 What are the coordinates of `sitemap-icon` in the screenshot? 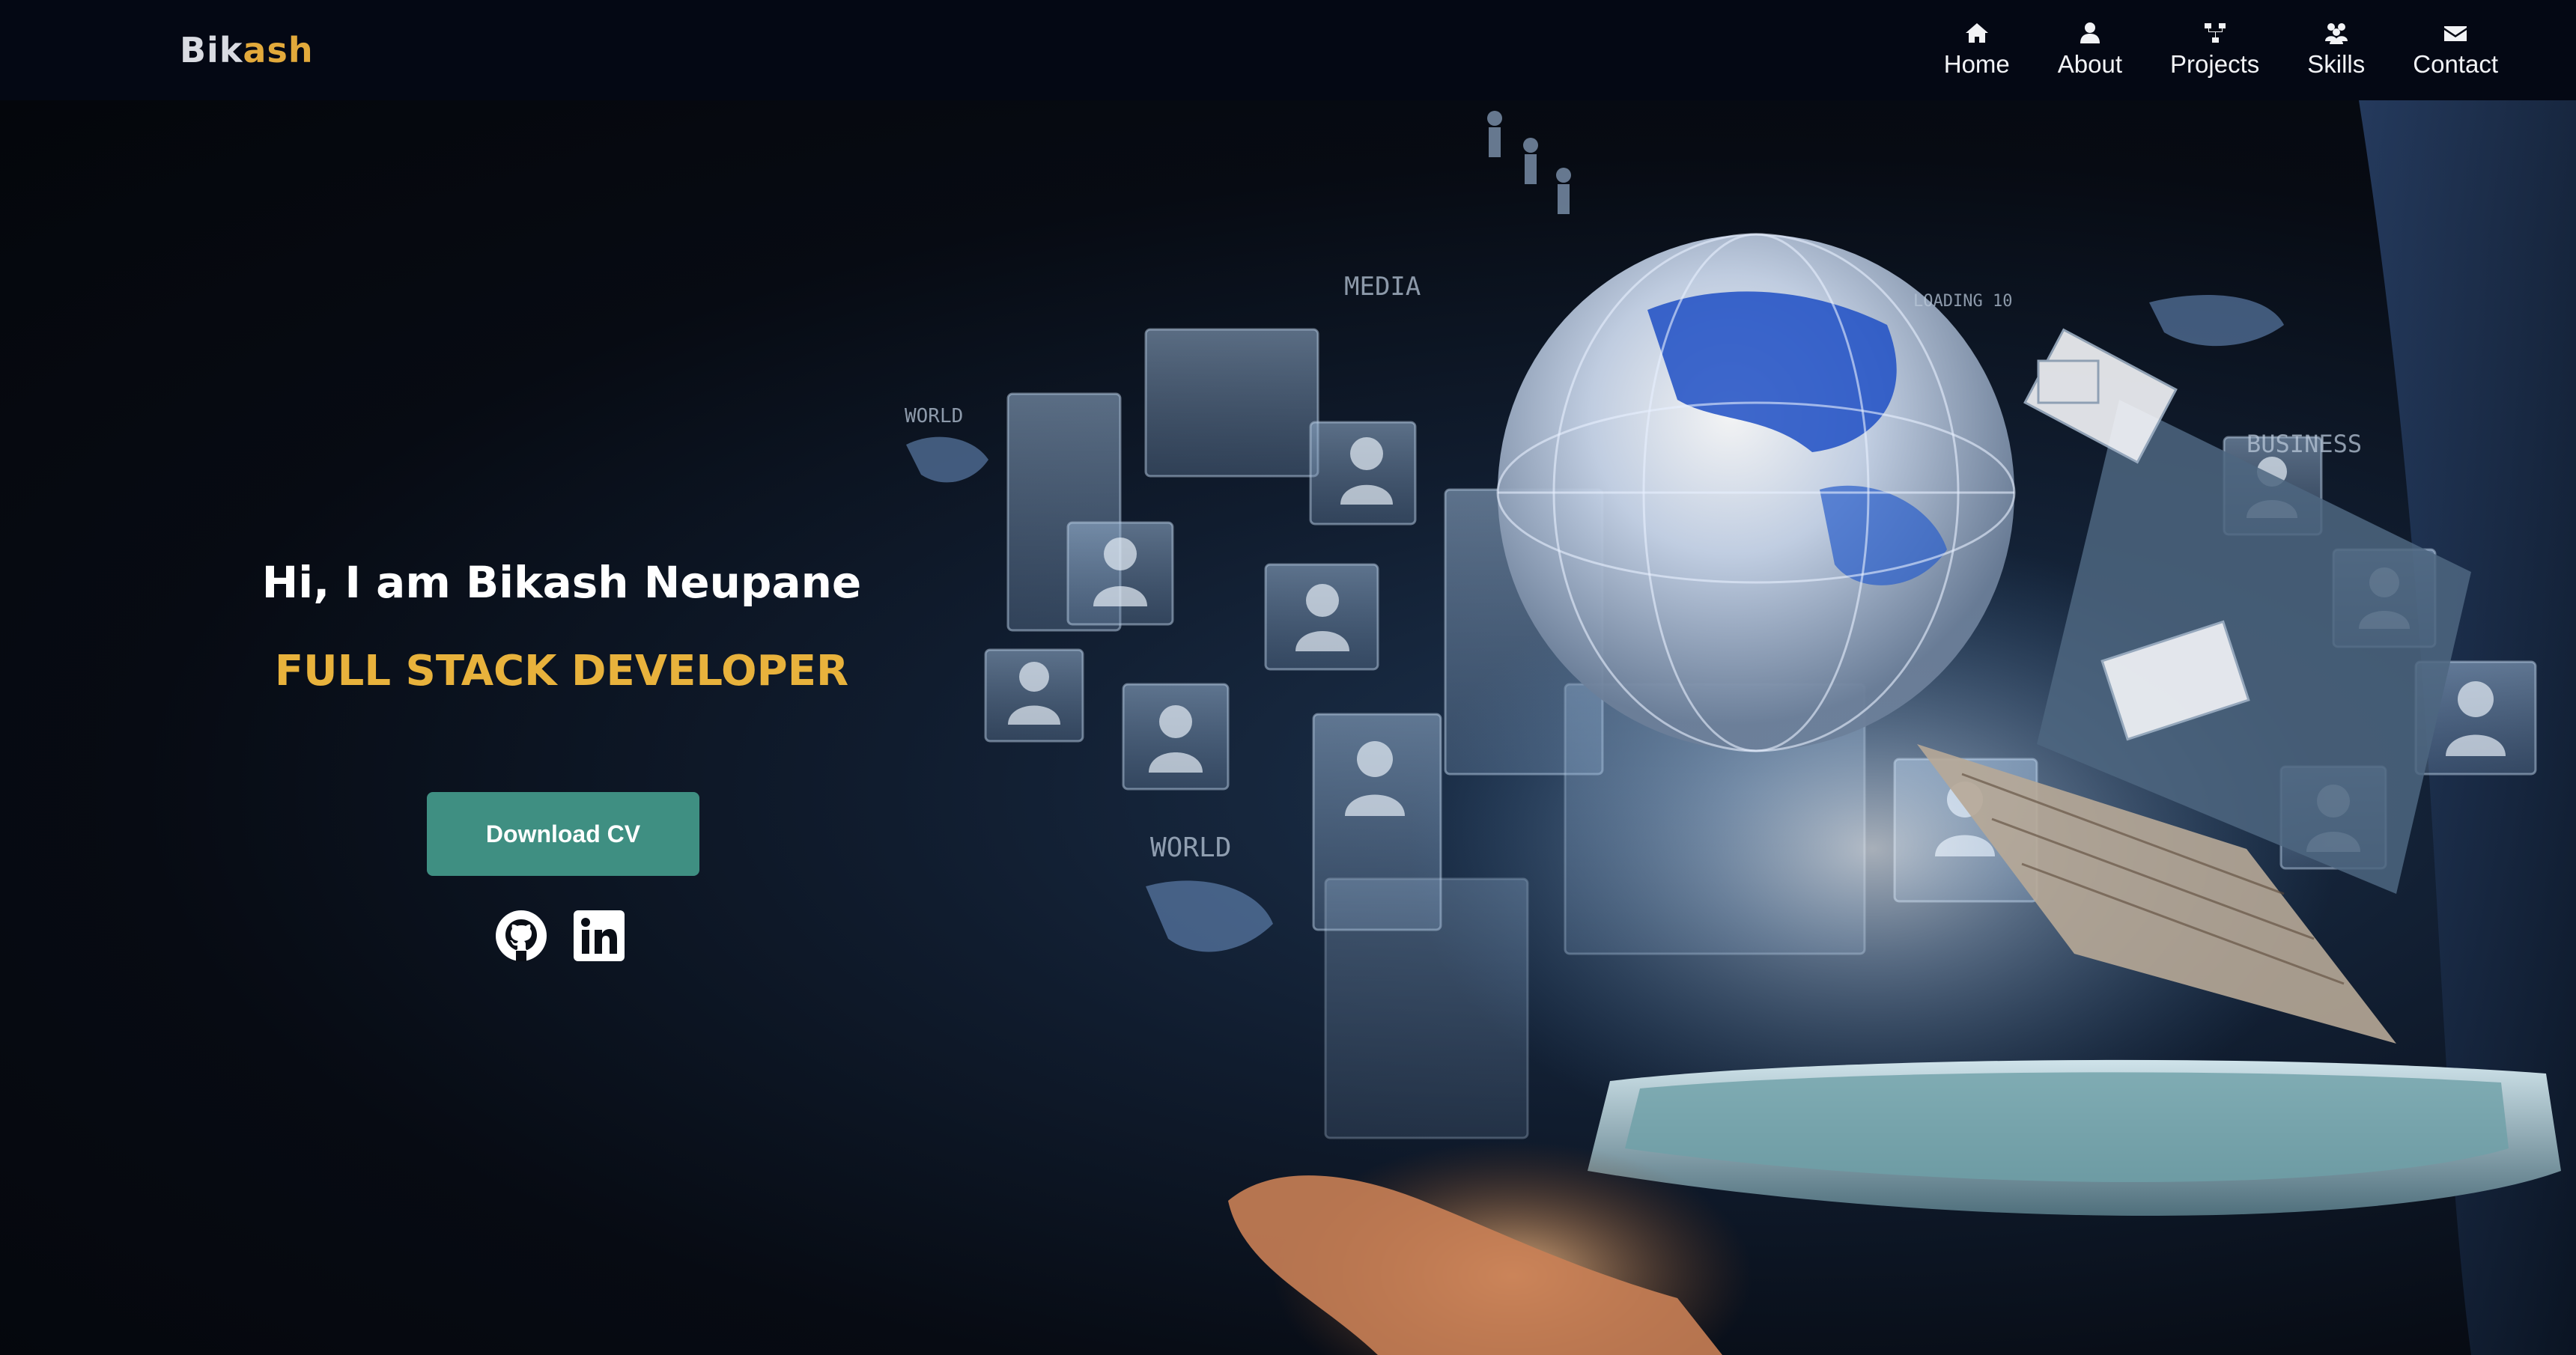 It's located at (2215, 33).